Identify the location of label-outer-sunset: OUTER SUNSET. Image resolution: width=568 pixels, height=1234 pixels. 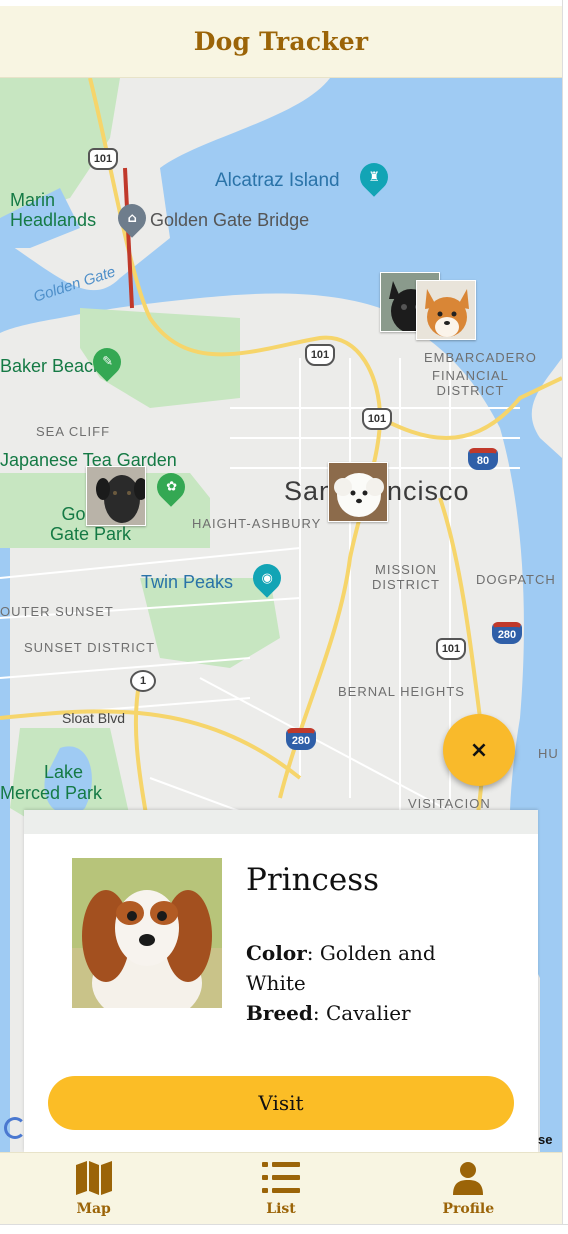
(57, 611).